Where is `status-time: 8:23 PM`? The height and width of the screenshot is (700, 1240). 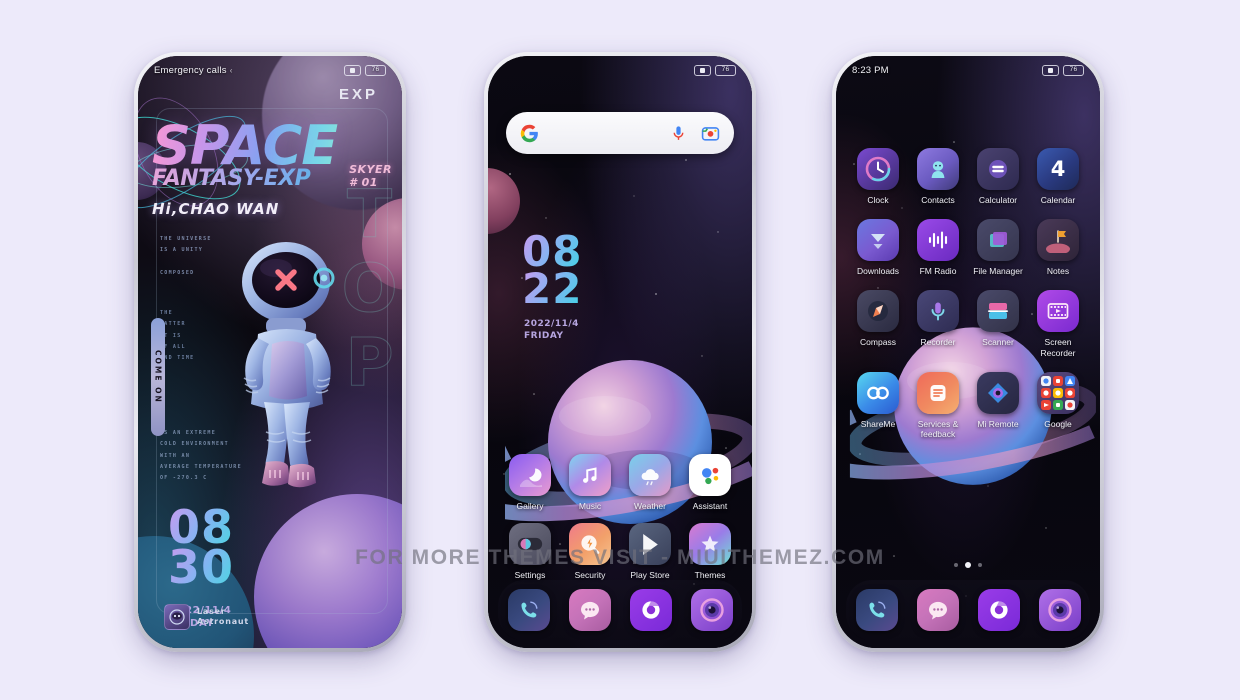 status-time: 8:23 PM is located at coordinates (870, 70).